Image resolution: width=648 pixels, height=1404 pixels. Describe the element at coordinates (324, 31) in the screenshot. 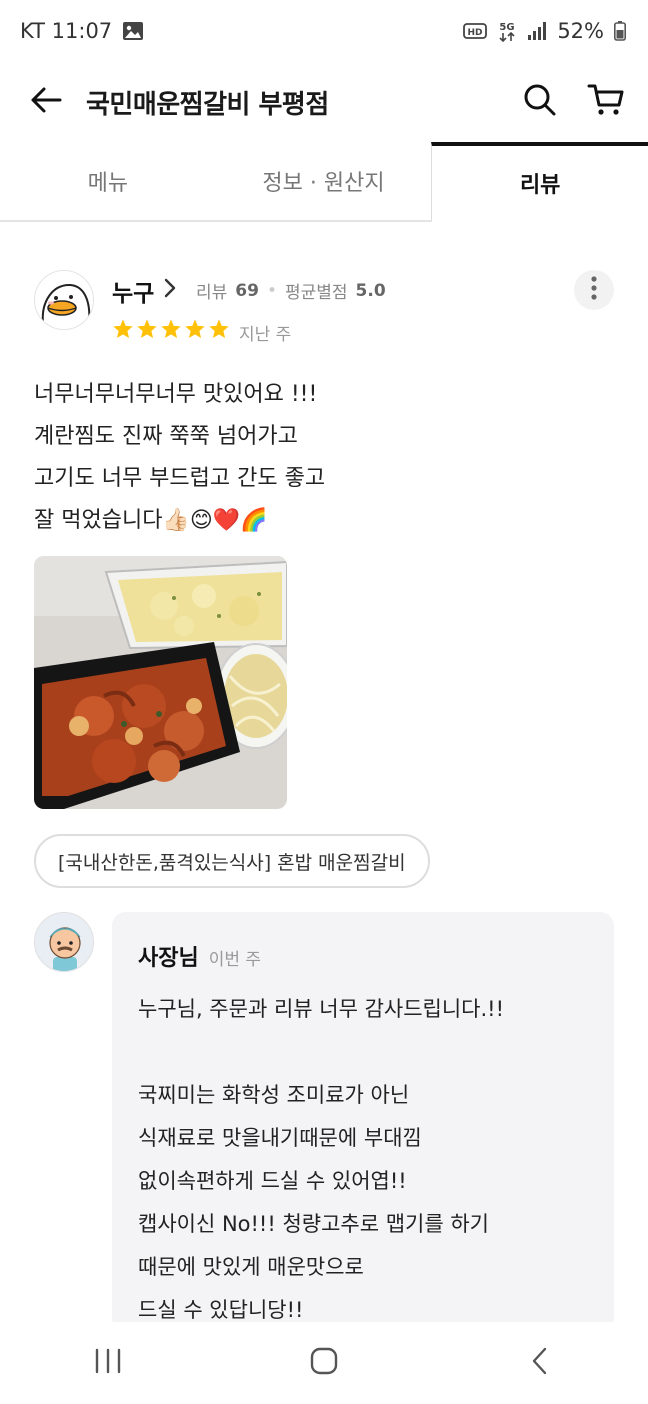

I see `status-bar: KT 11:07 HD 5G 52%` at that location.